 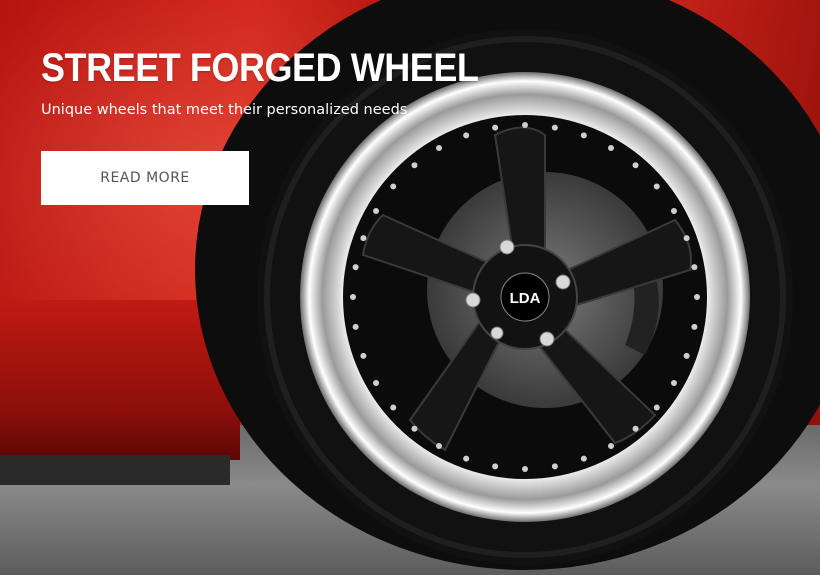 What do you see at coordinates (525, 298) in the screenshot?
I see `wheel-logo: LDA` at bounding box center [525, 298].